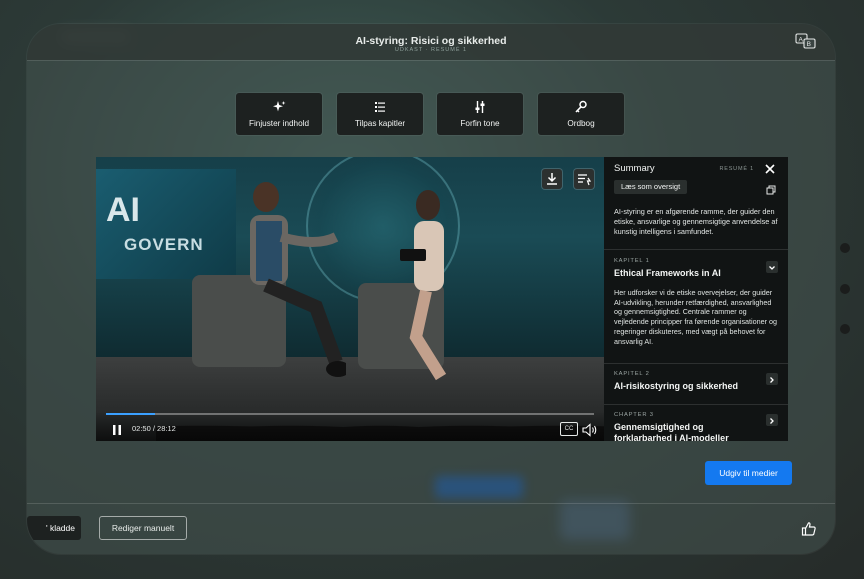  What do you see at coordinates (166, 224) in the screenshot?
I see `stage-screen: AI GOVERN` at bounding box center [166, 224].